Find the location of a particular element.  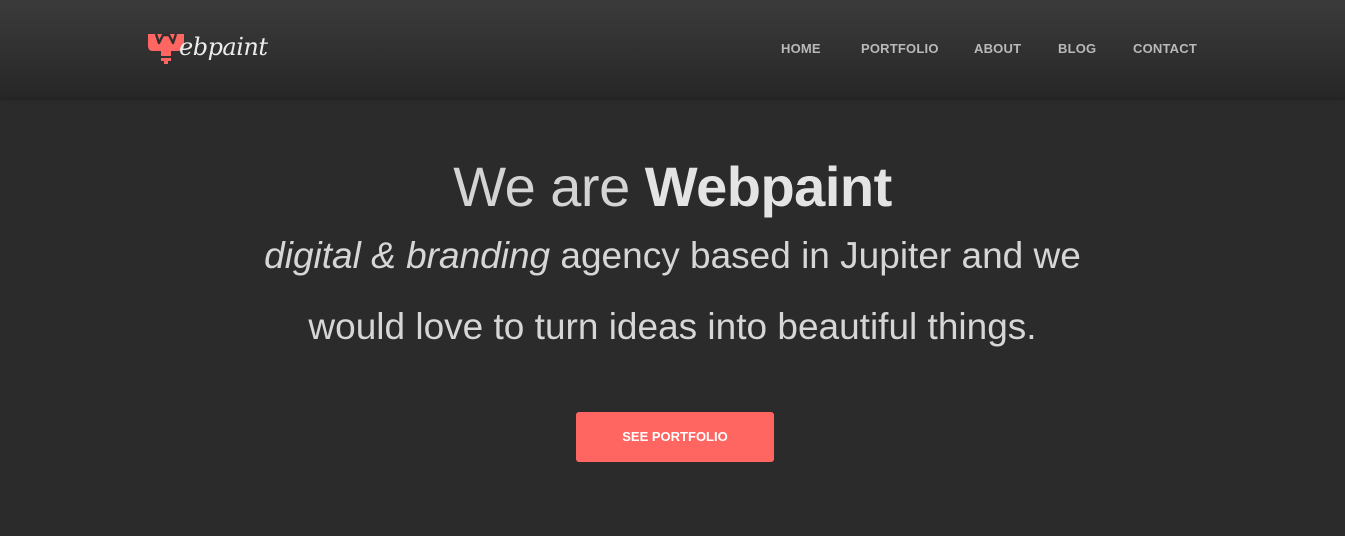

nav-item-portfolio: PORTFOLIO is located at coordinates (900, 48).